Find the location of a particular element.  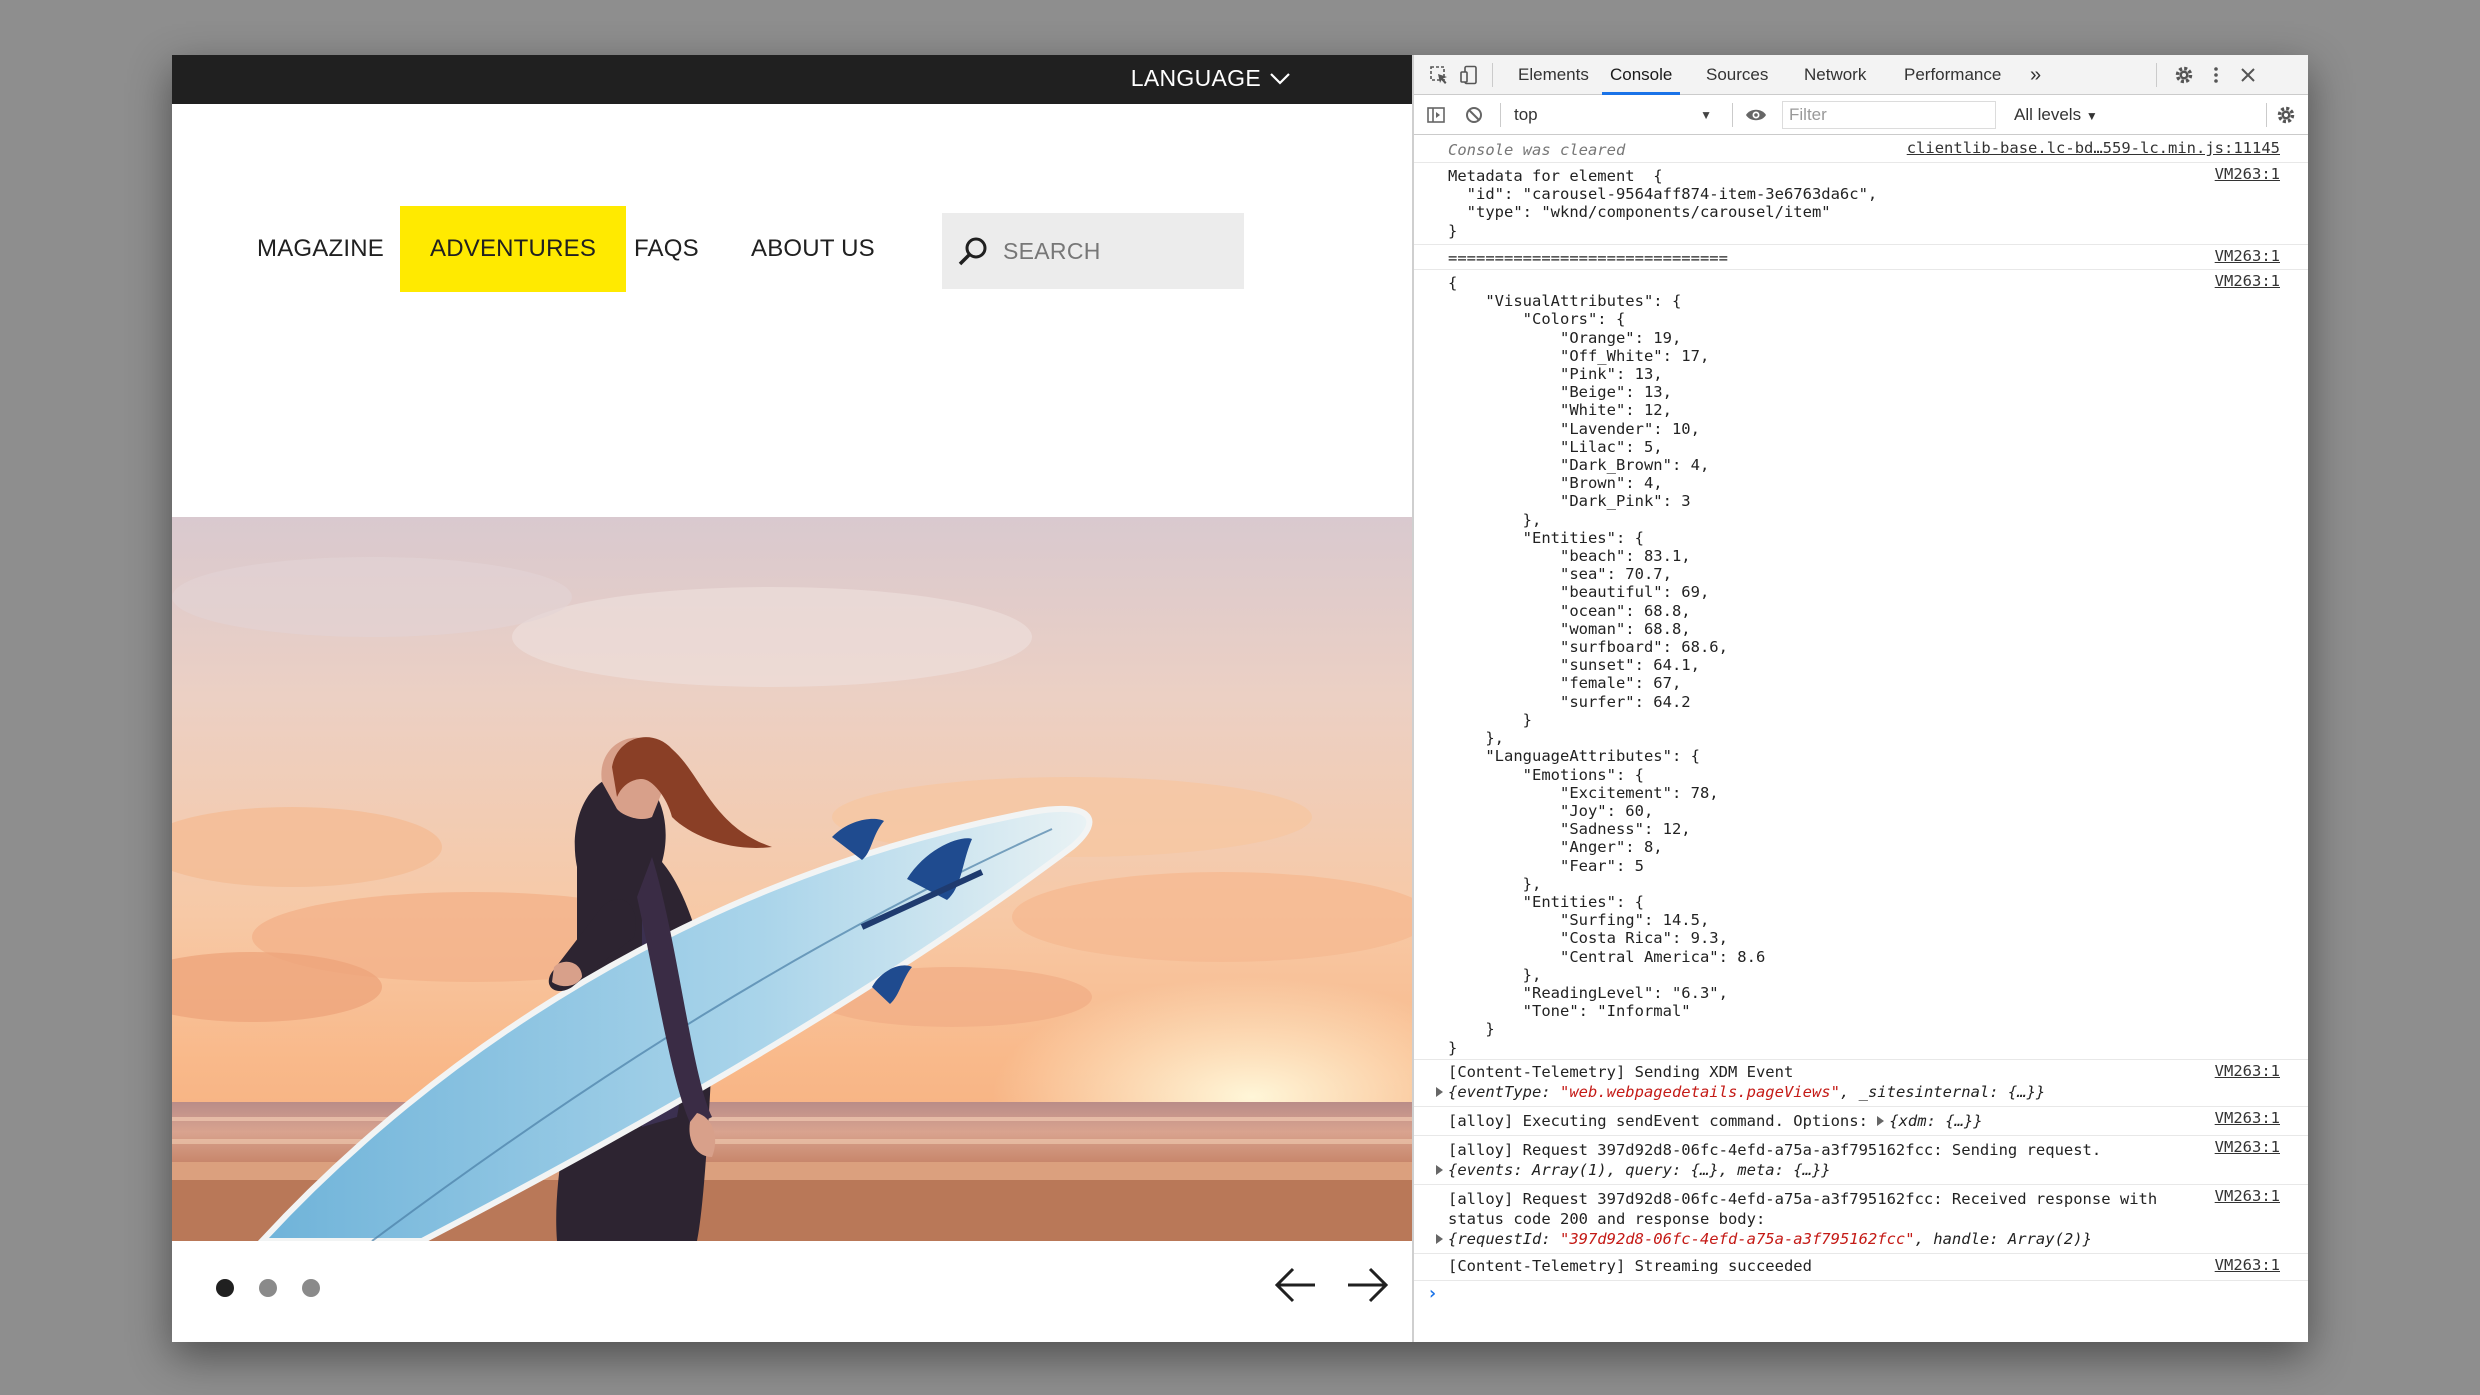

log-levels-label: All levels is located at coordinates (2048, 114).